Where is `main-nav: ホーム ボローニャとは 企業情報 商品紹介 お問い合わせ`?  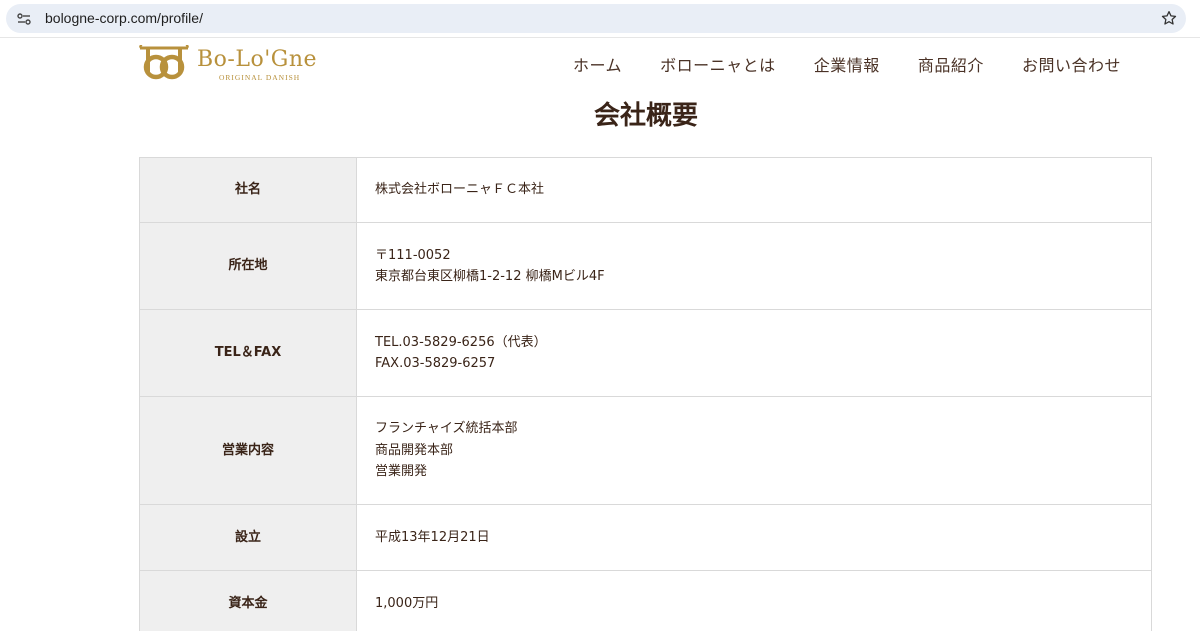
main-nav: ホーム ボローニャとは 企業情報 商品紹介 お問い合わせ is located at coordinates (847, 67).